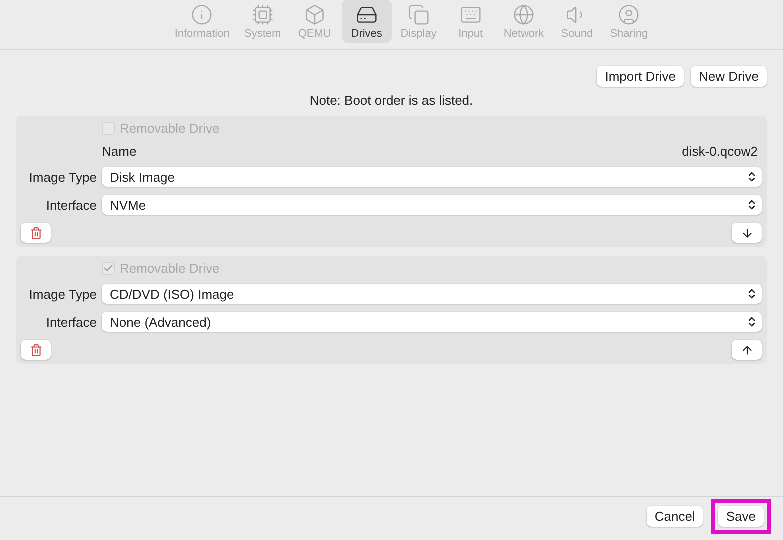 The width and height of the screenshot is (783, 540). I want to click on dropdown: None (Advanced), so click(432, 322).